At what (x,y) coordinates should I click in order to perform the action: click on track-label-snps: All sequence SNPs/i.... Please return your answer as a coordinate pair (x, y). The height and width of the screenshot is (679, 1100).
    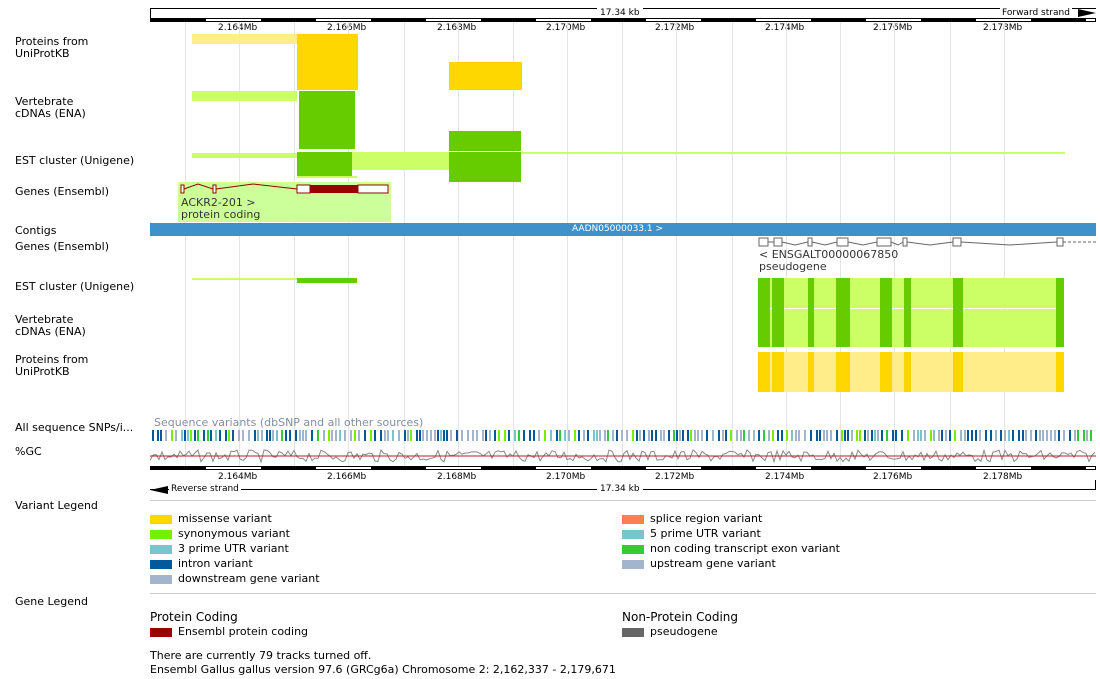
    Looking at the image, I should click on (74, 428).